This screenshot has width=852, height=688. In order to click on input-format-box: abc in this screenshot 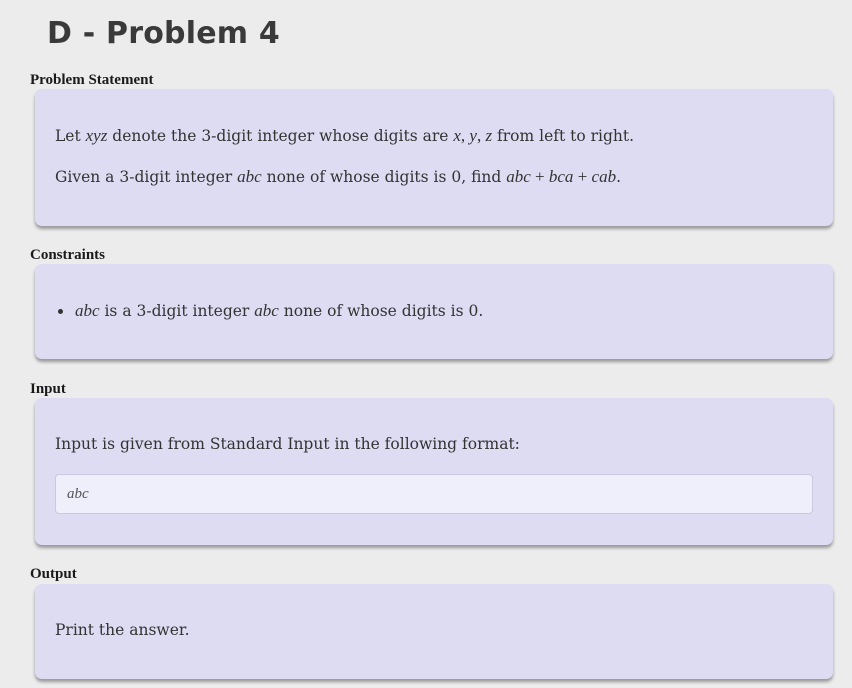, I will do `click(434, 494)`.